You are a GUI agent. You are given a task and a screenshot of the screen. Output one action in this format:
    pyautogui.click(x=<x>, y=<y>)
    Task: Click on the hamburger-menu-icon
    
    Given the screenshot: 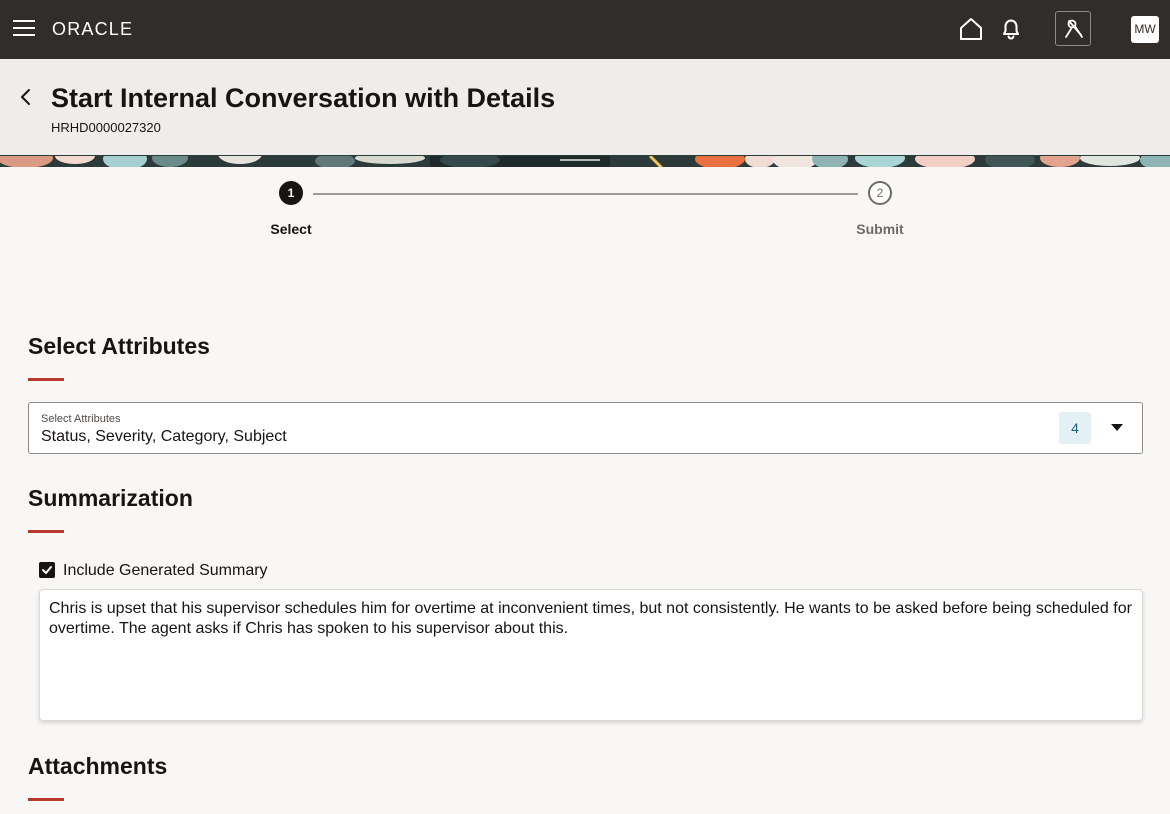 What is the action you would take?
    pyautogui.click(x=24, y=28)
    